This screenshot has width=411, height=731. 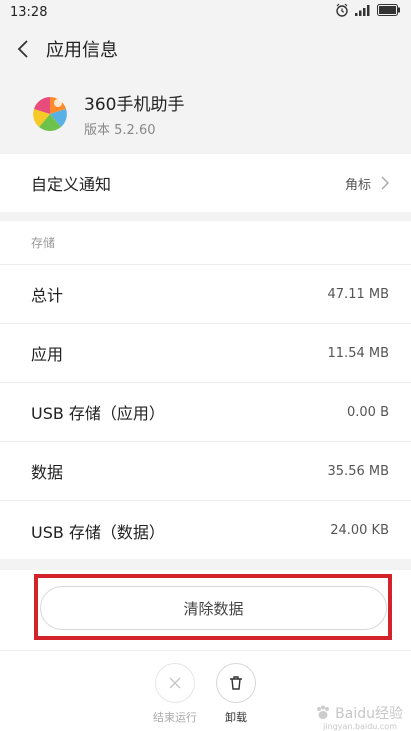 I want to click on uninstall-button, so click(x=236, y=683).